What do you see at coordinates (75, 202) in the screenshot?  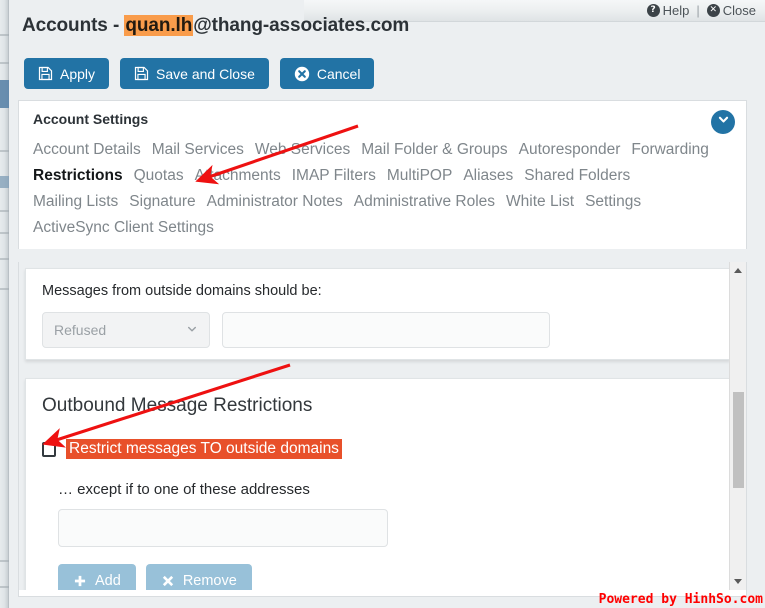 I see `tab-mailing-lists: Mailing Lists` at bounding box center [75, 202].